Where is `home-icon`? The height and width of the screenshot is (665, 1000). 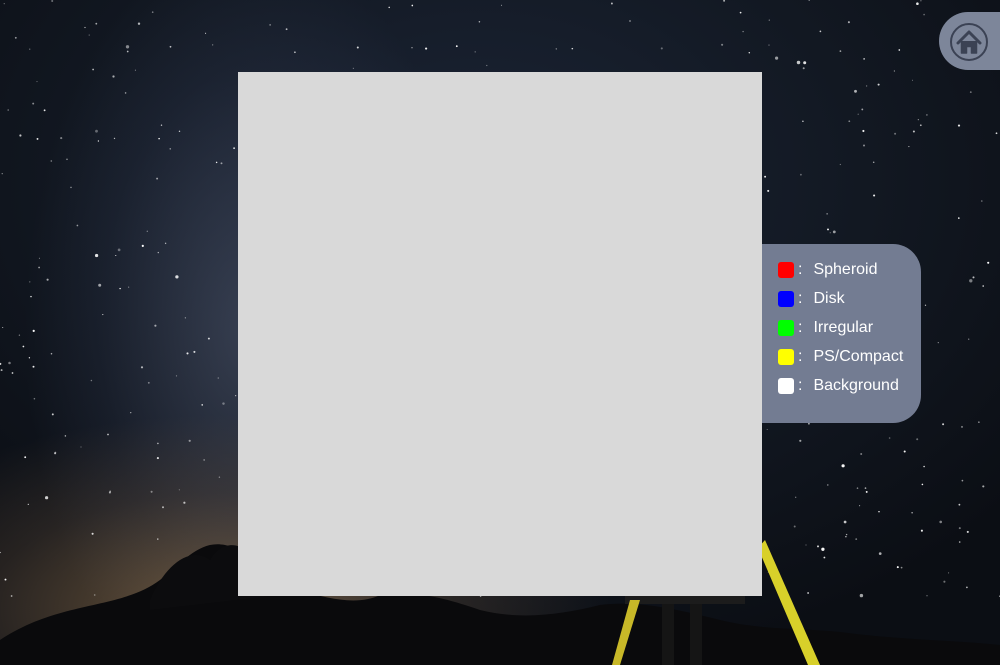
home-icon is located at coordinates (969, 42).